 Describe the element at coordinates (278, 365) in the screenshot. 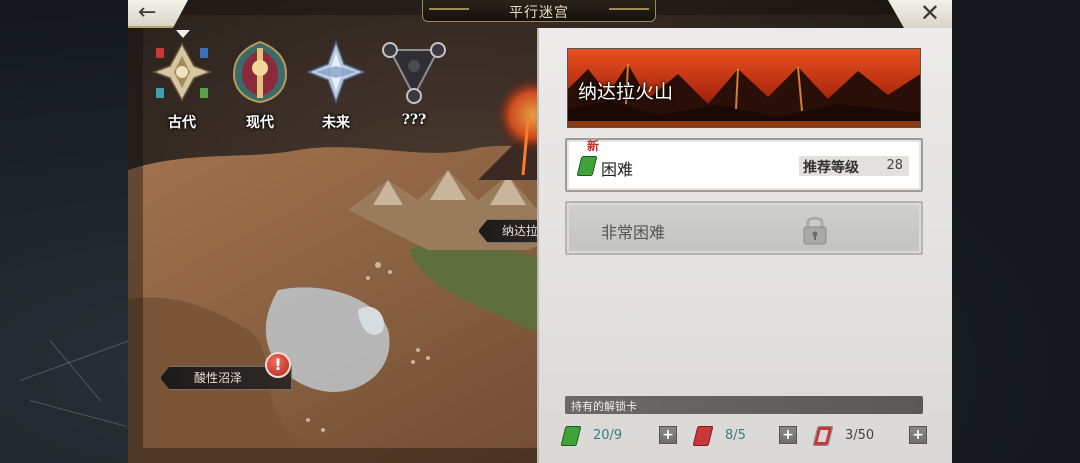

I see `alert-icon: !` at that location.